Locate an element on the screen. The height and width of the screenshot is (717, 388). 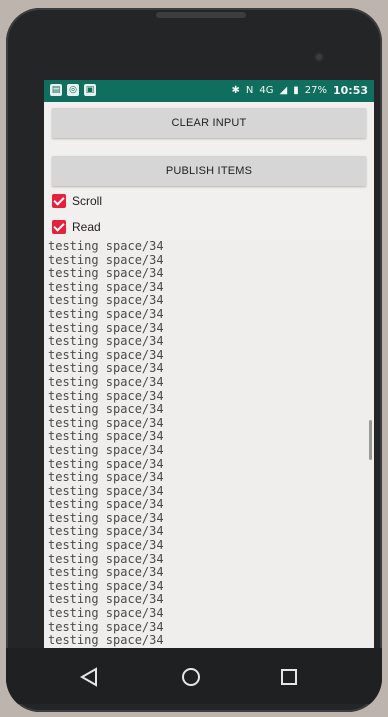
scroll-checkbox-row: Scroll is located at coordinates (77, 201).